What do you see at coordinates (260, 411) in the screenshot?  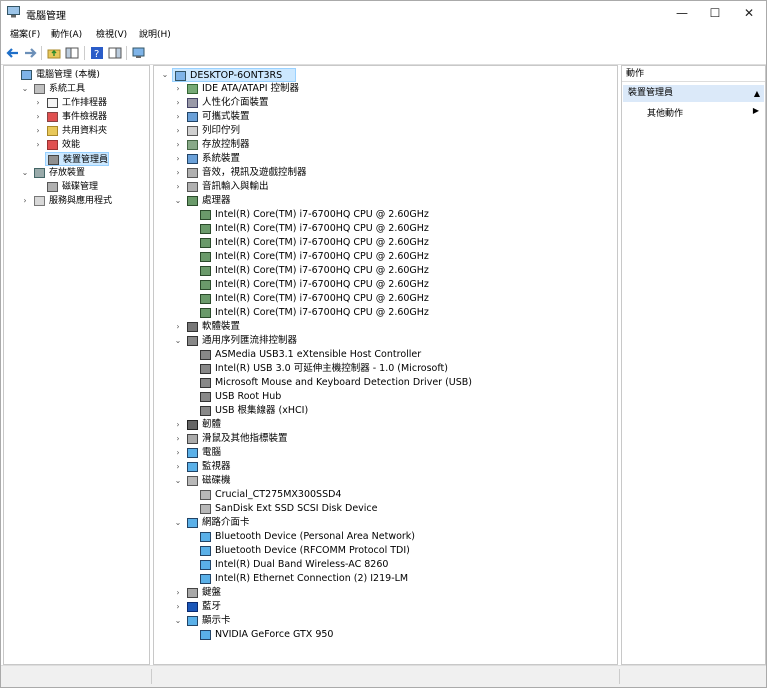 I see `device-tree-item: USB 根集線器 (xHCI)` at bounding box center [260, 411].